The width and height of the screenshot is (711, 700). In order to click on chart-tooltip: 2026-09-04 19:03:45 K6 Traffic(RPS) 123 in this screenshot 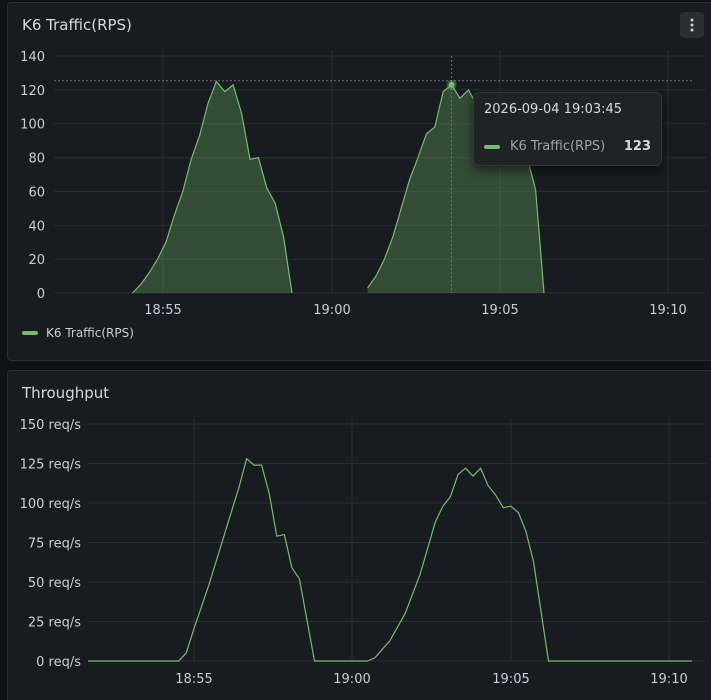, I will do `click(567, 129)`.